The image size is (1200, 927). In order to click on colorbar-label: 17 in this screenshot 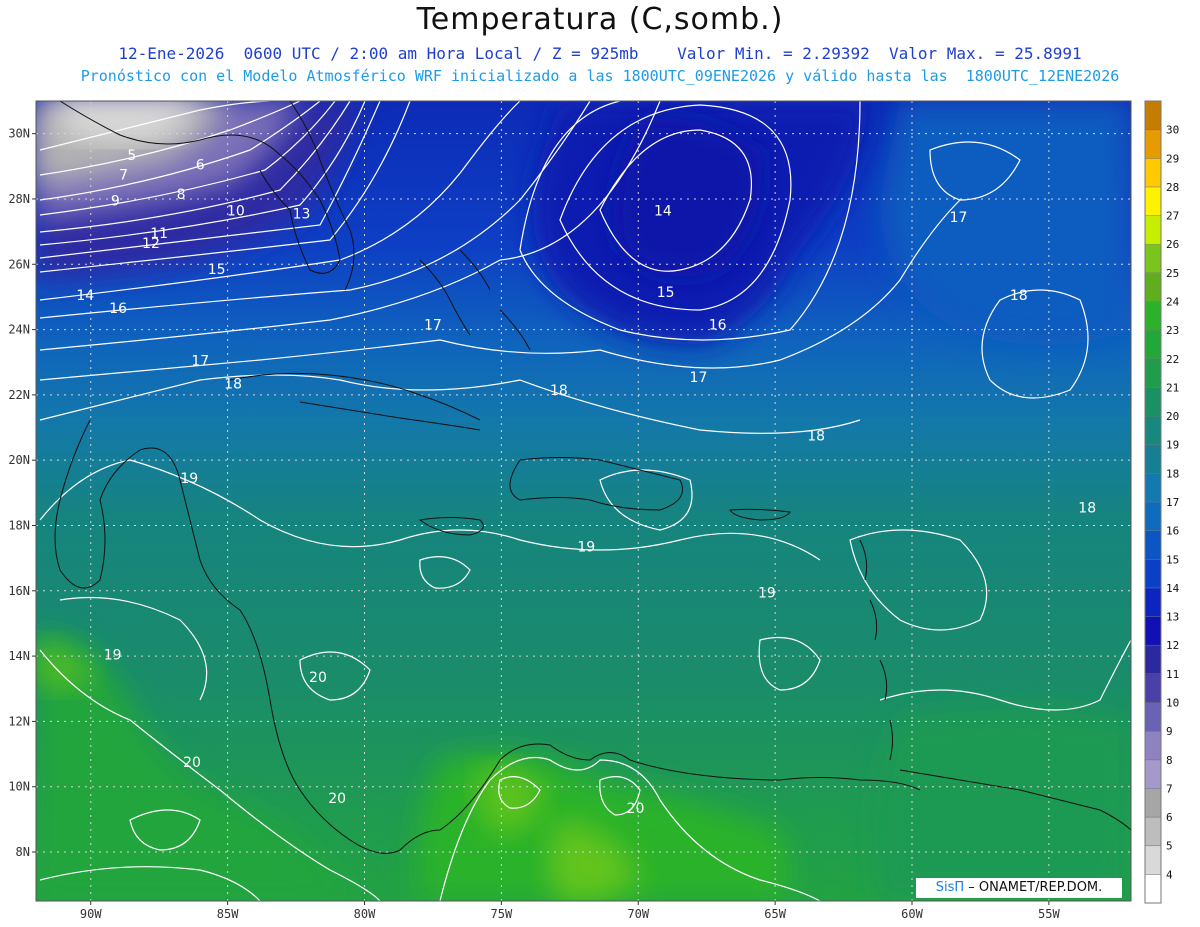, I will do `click(1172, 502)`.